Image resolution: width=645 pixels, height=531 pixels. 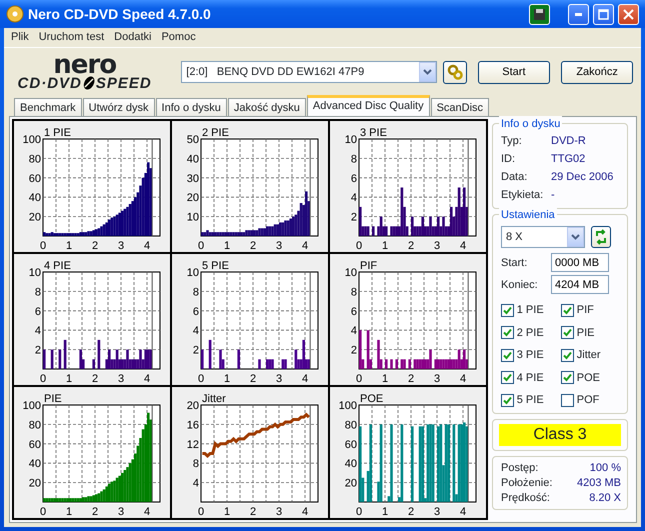 I want to click on field-label: Etykieta:, so click(x=522, y=195).